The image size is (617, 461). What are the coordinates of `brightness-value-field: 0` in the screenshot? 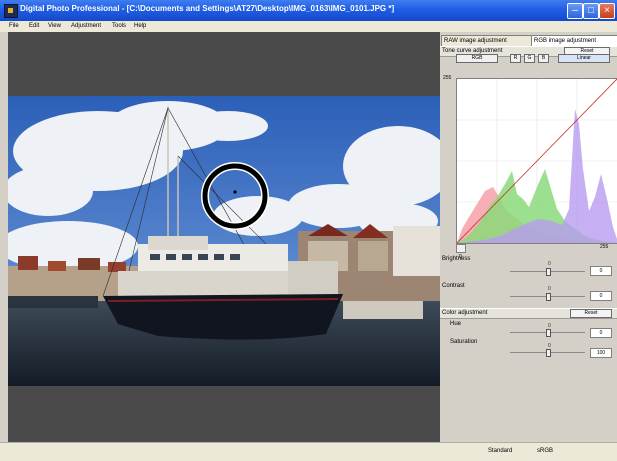 It's located at (601, 271).